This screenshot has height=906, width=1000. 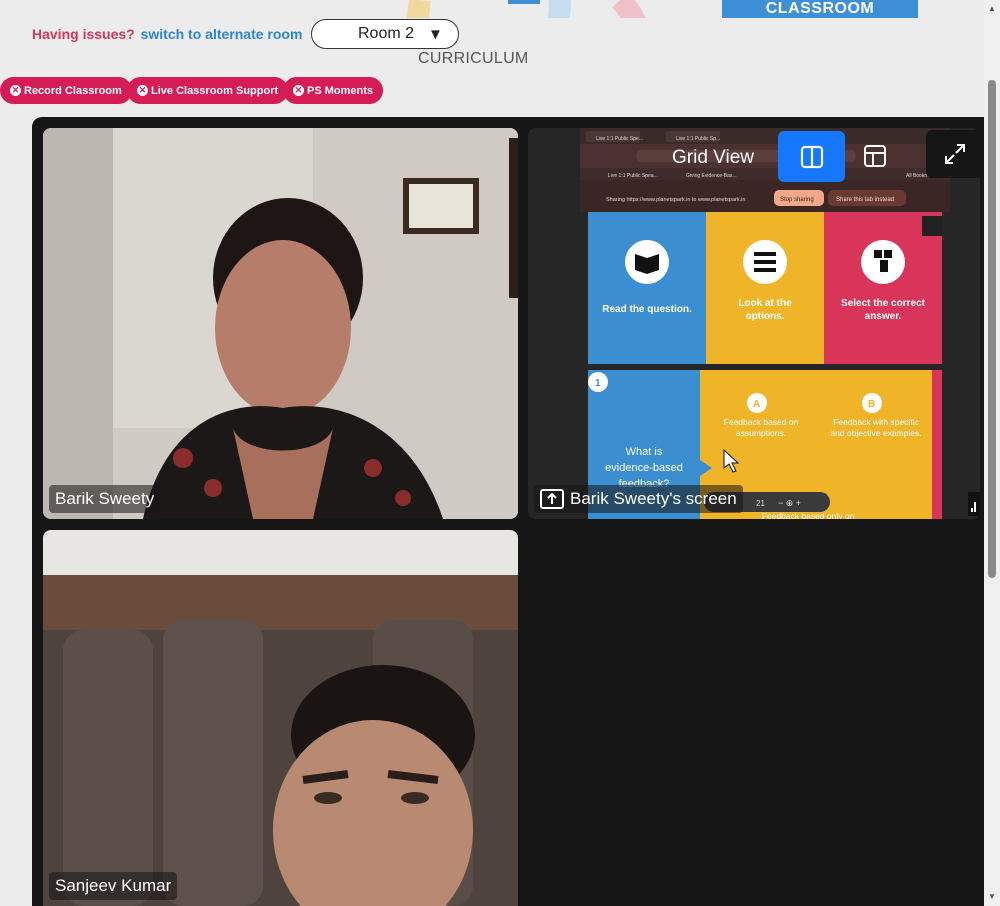 I want to click on live-support-button: ✕ Live Classroom Support, so click(x=208, y=90).